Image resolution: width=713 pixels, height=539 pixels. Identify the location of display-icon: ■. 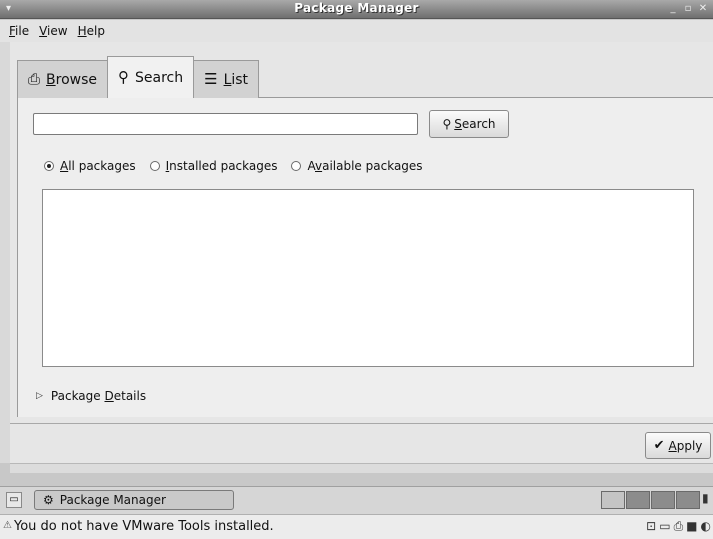
(691, 526).